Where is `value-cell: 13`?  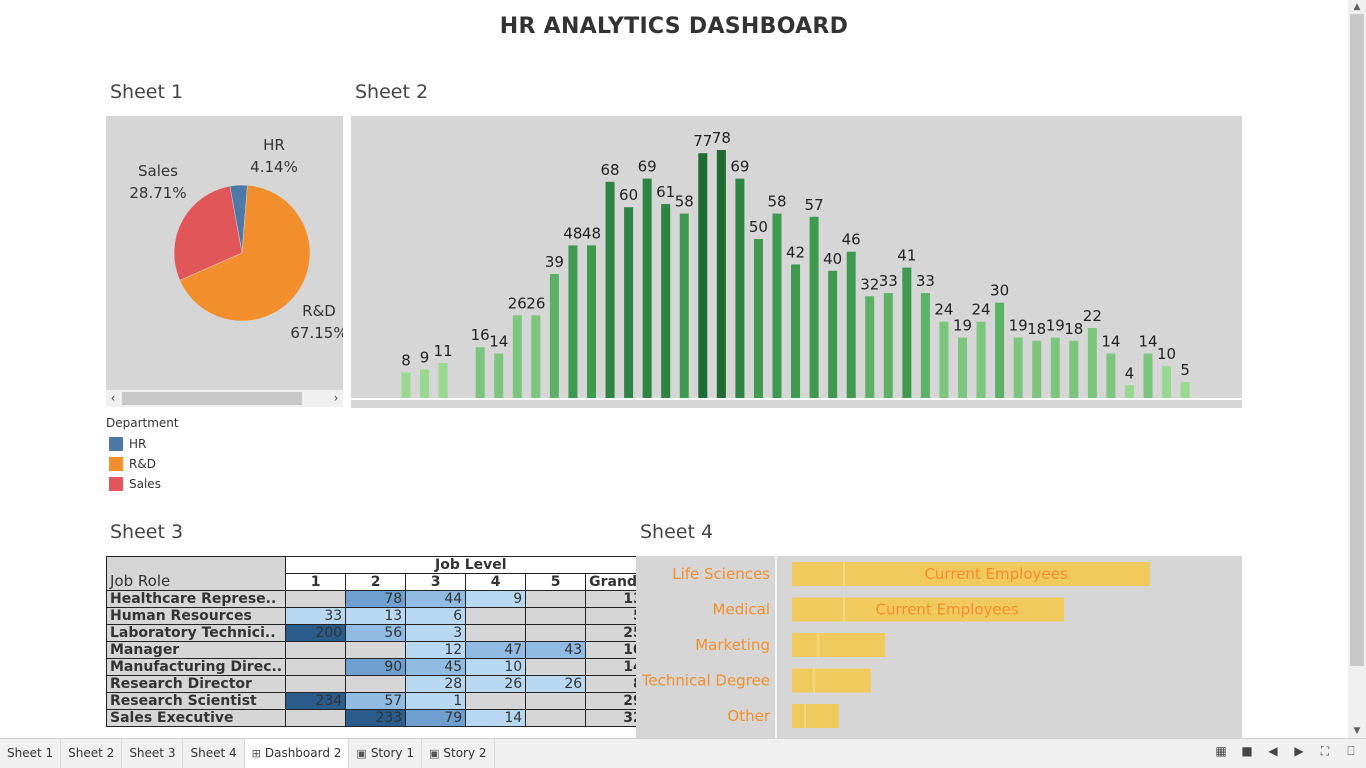
value-cell: 13 is located at coordinates (376, 616).